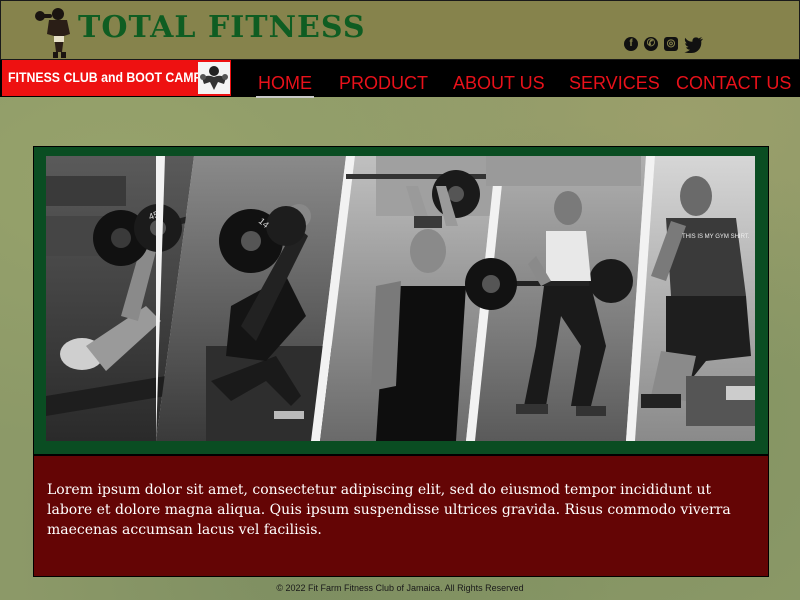 Image resolution: width=800 pixels, height=600 pixels. I want to click on nav-services: SERVICES, so click(614, 83).